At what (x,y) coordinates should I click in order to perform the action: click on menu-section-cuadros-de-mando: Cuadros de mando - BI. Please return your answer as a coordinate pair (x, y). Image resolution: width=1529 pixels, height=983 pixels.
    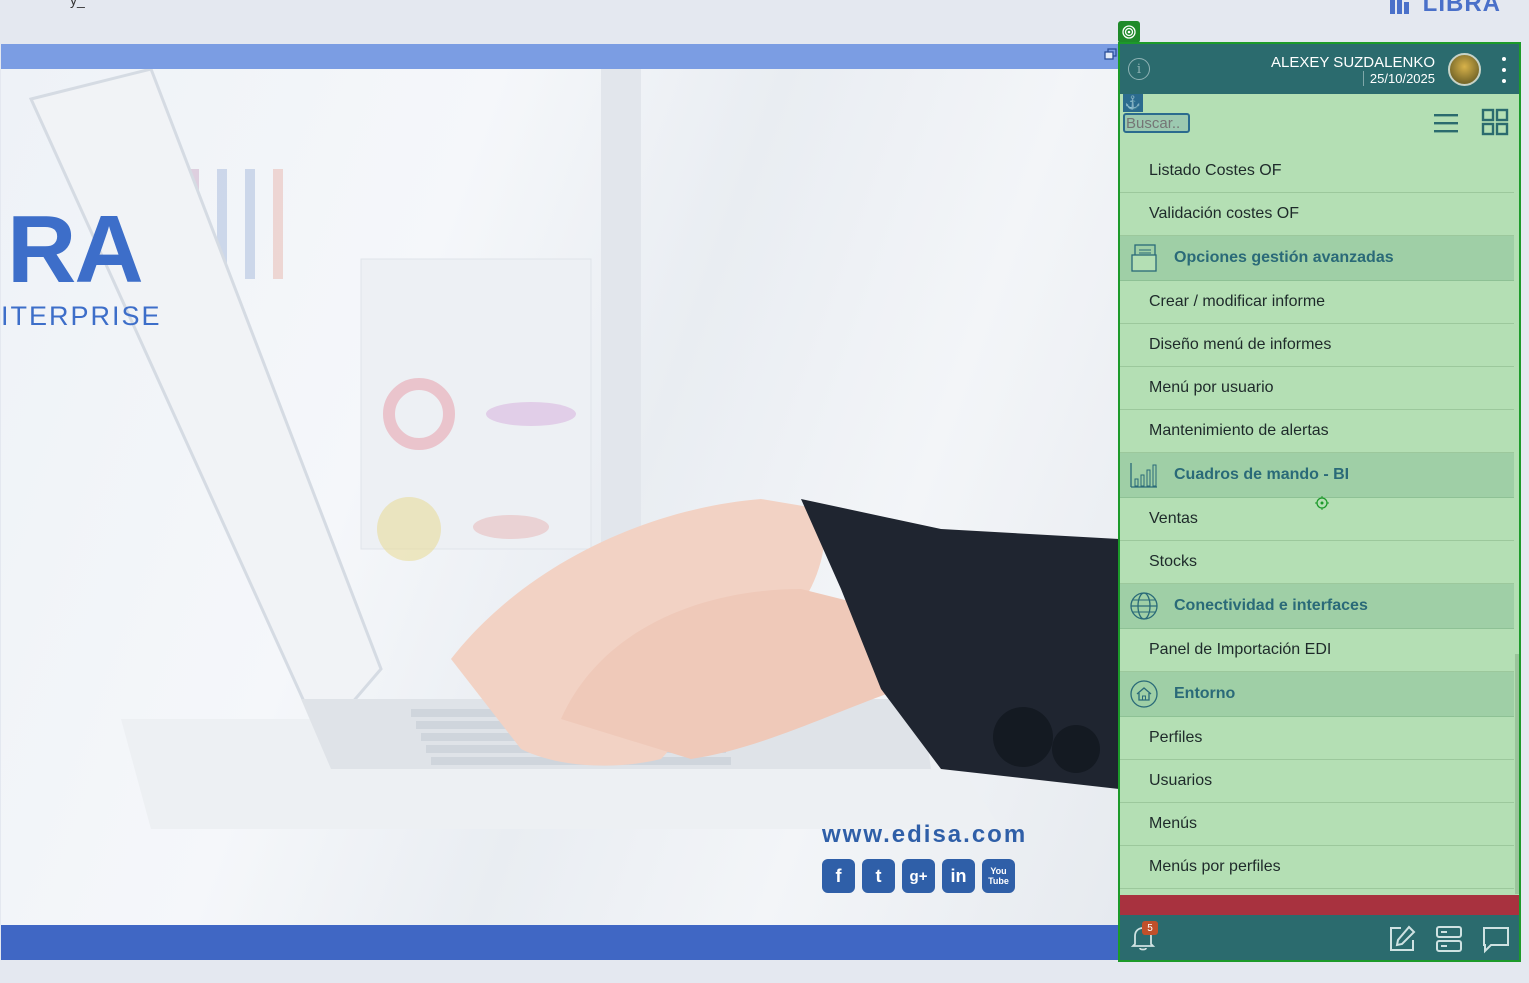
    Looking at the image, I should click on (1317, 475).